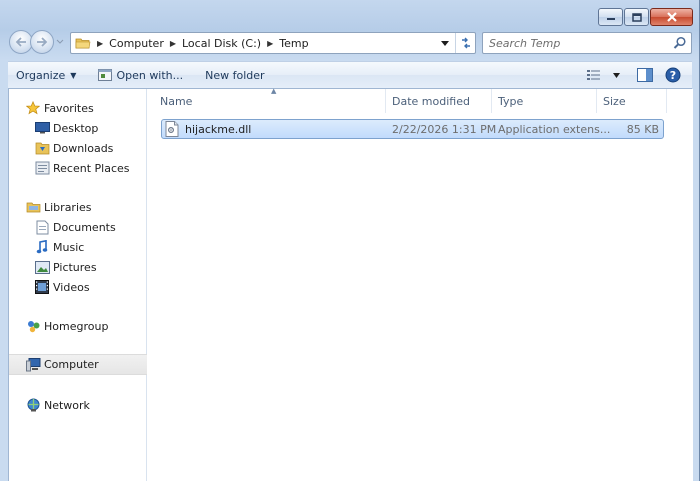 The height and width of the screenshot is (481, 700). What do you see at coordinates (293, 43) in the screenshot?
I see `breadcrumb-temp: Temp` at bounding box center [293, 43].